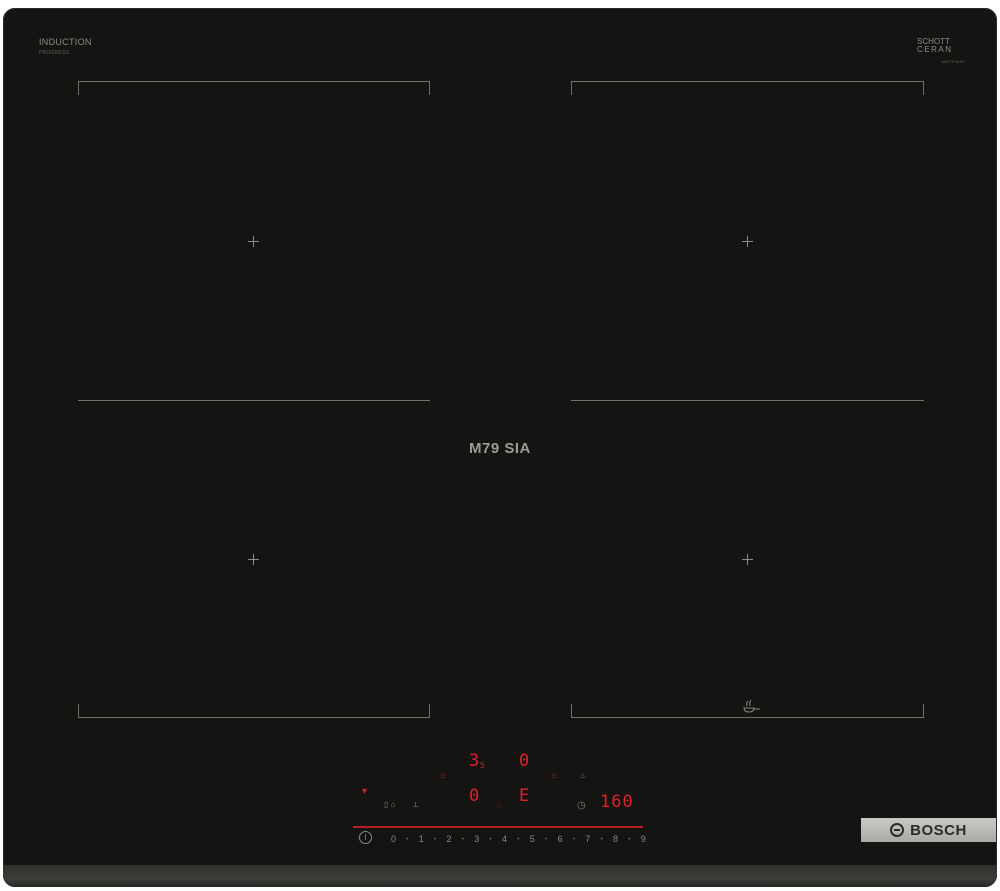 The width and height of the screenshot is (1000, 891). What do you see at coordinates (587, 839) in the screenshot?
I see `slider-level-7: 7` at bounding box center [587, 839].